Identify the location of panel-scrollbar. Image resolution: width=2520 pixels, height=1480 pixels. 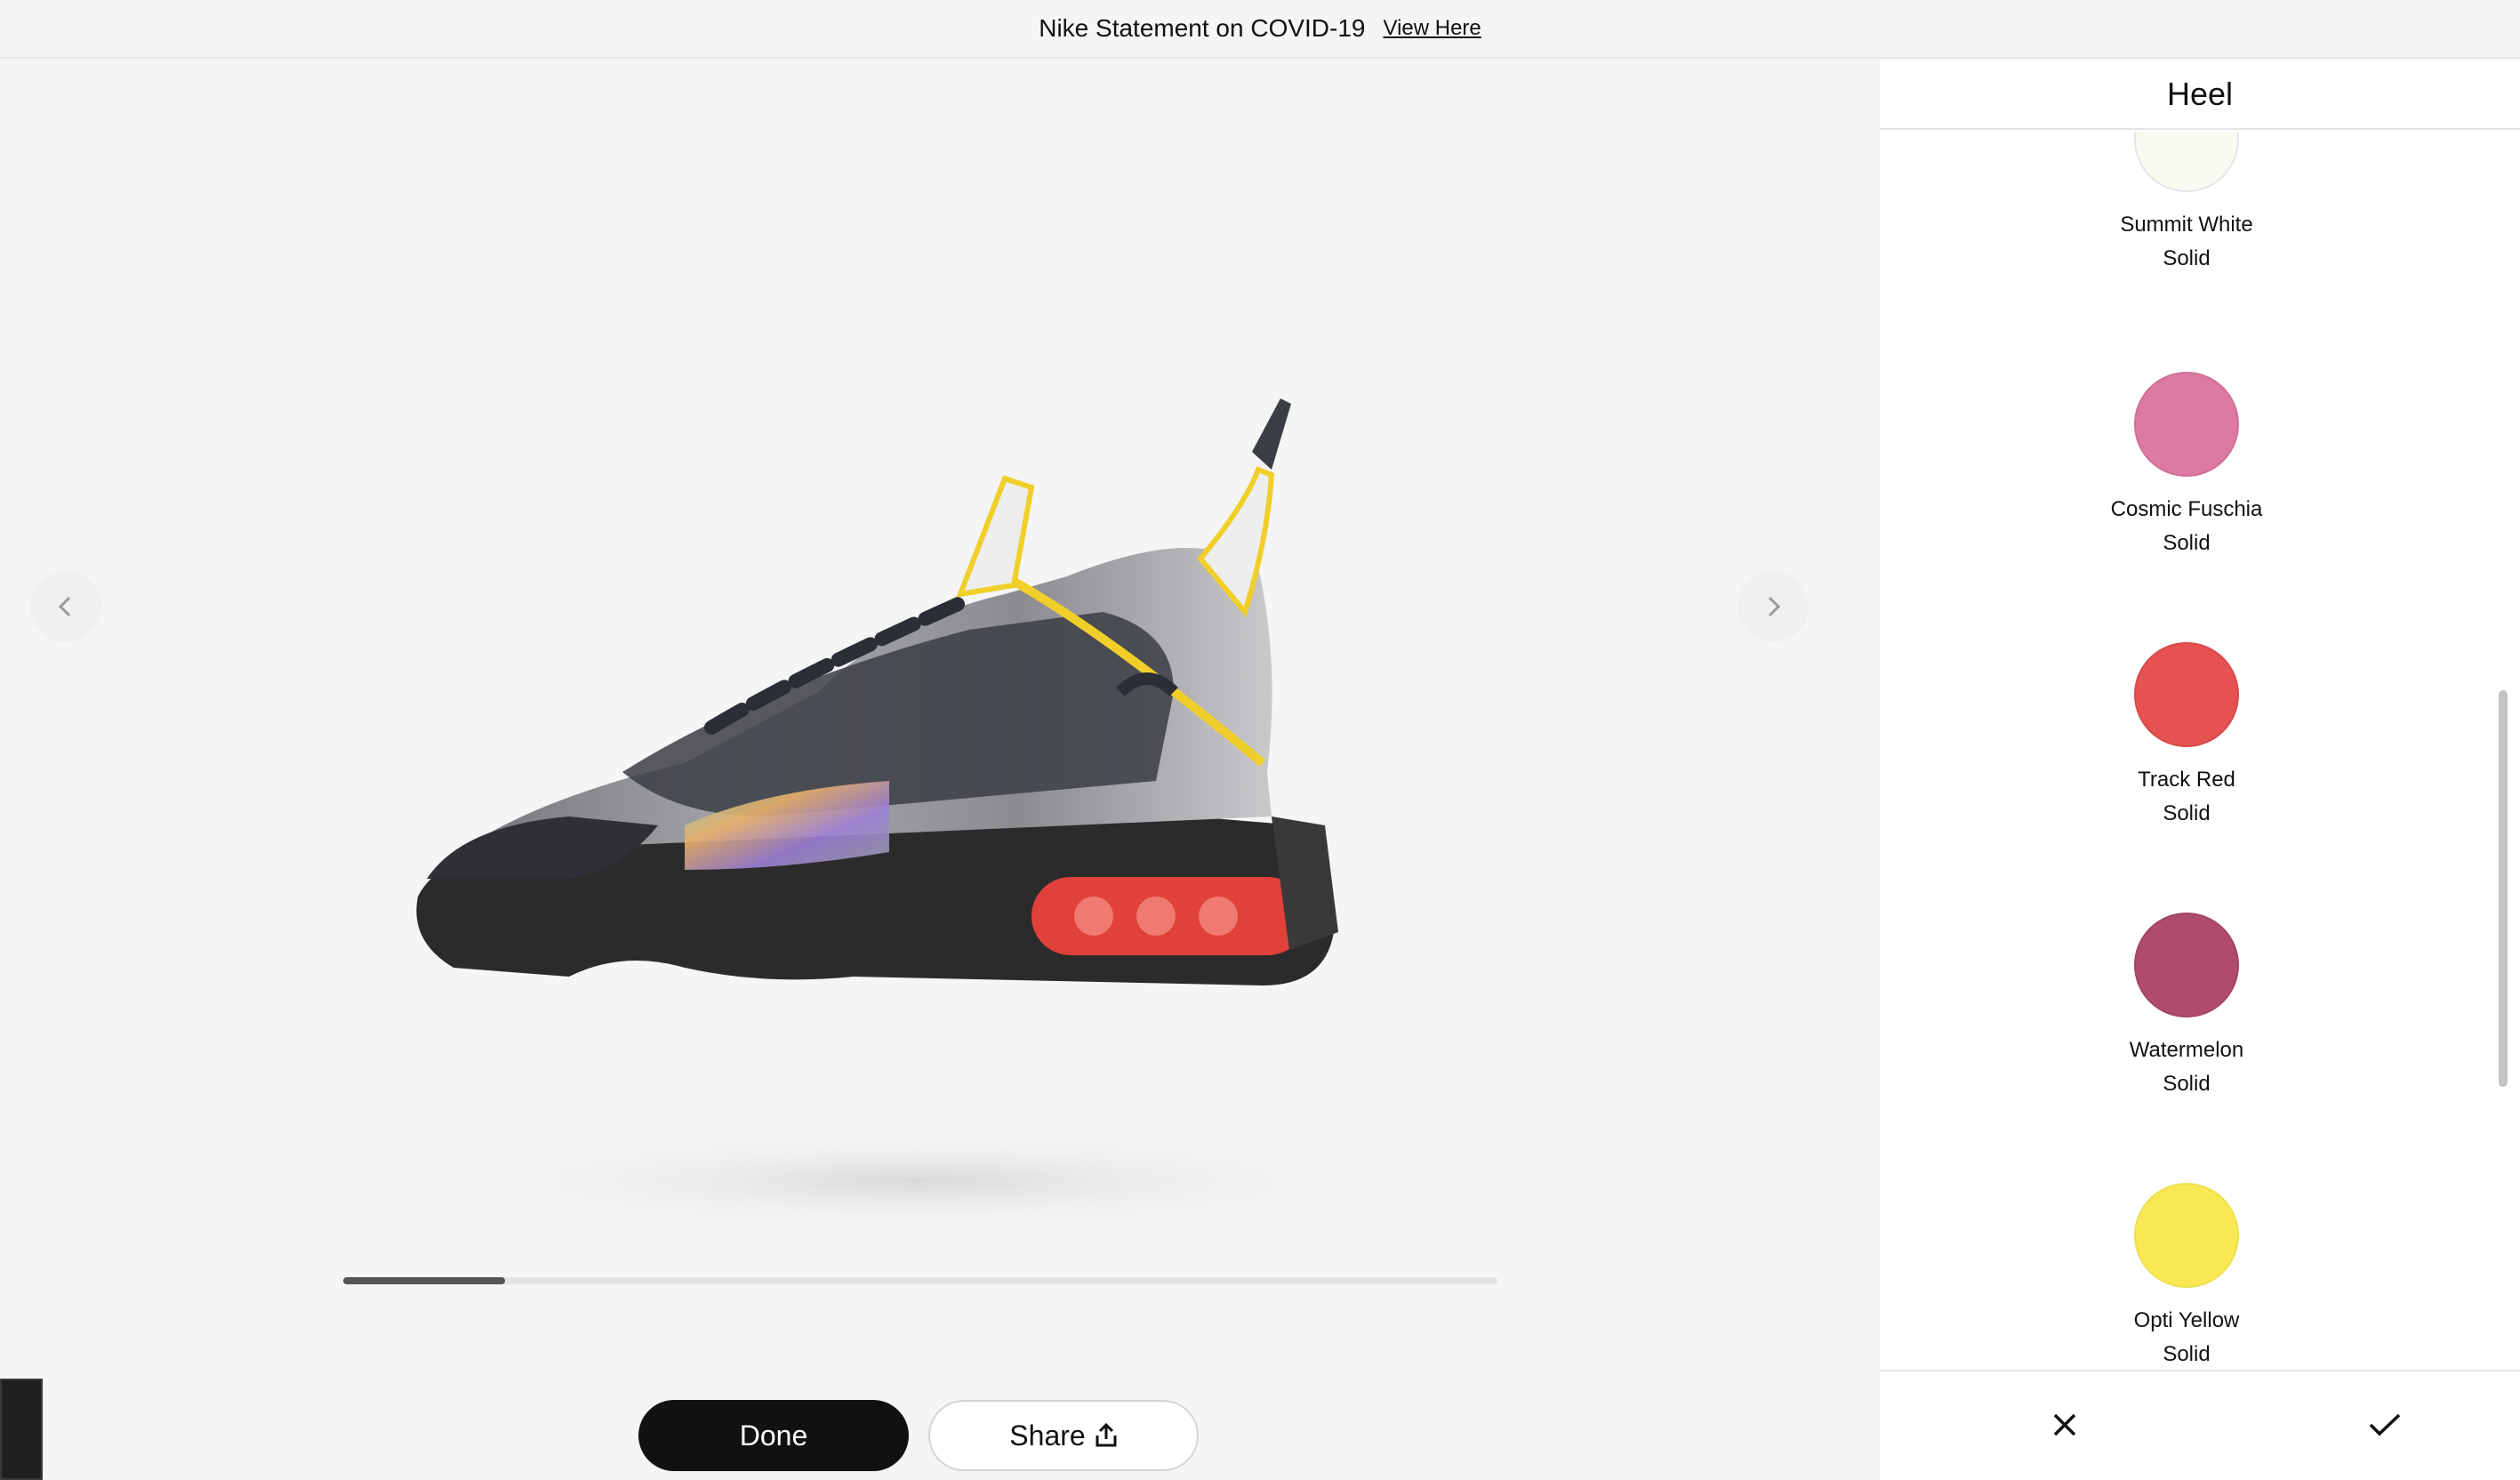
(2503, 888).